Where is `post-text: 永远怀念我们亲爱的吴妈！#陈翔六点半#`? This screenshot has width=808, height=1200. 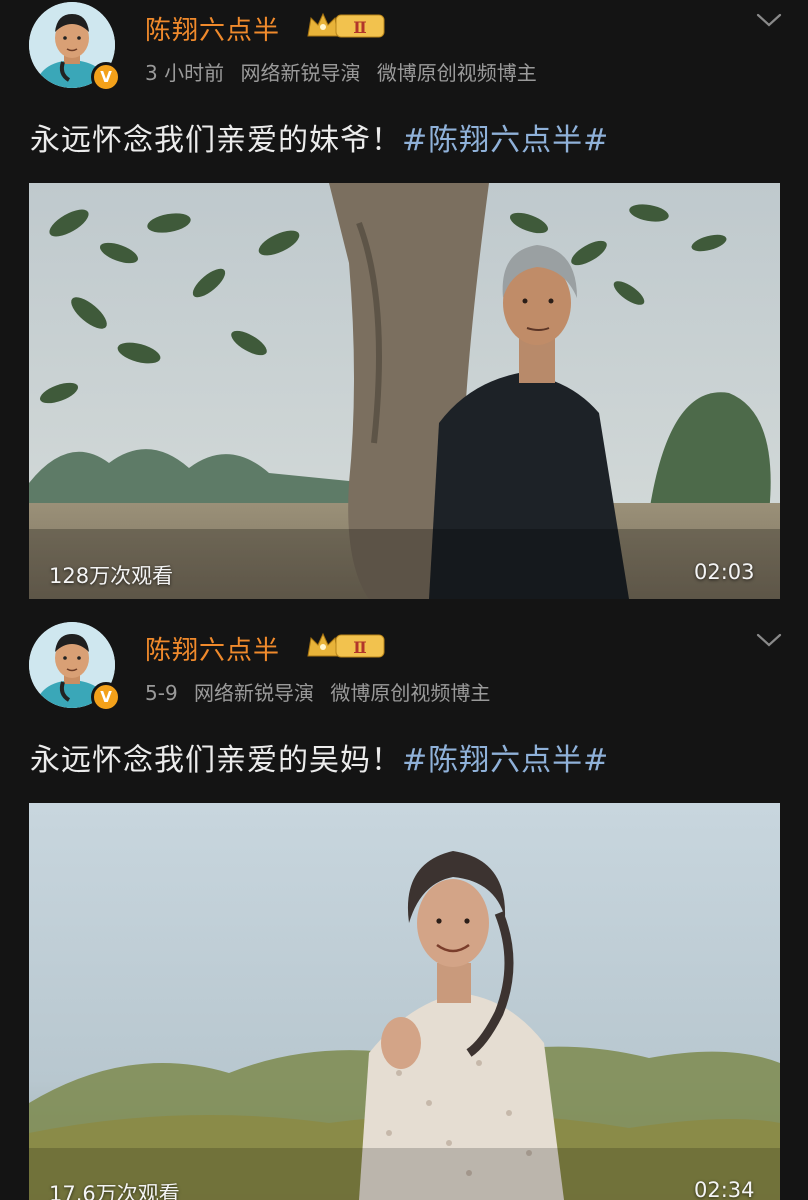
post-text: 永远怀念我们亲爱的吴妈！#陈翔六点半# is located at coordinates (319, 757).